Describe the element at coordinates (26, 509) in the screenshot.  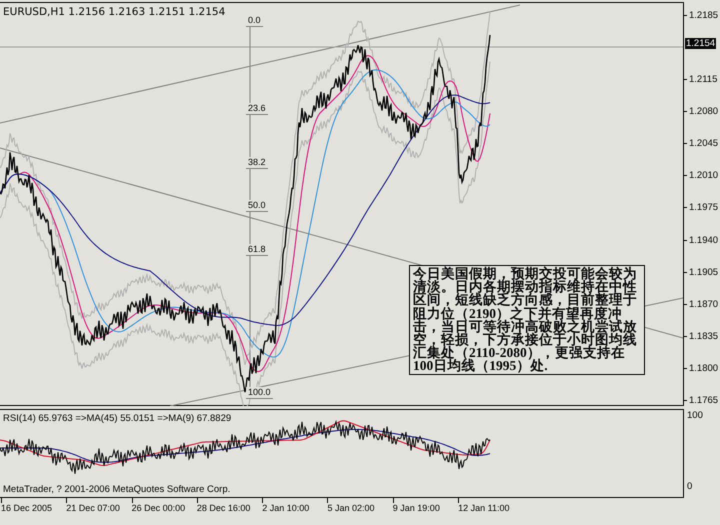
I see `time-axis-label: 16 Dec 2005` at that location.